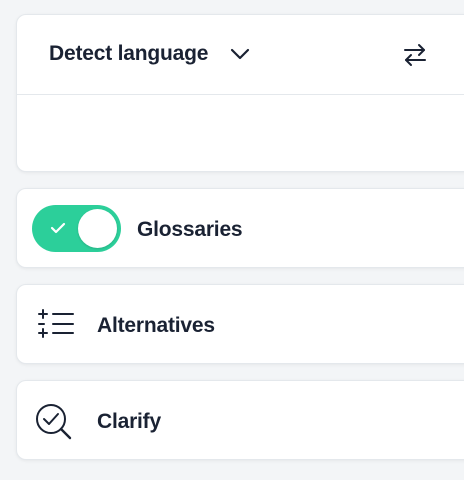 Image resolution: width=464 pixels, height=480 pixels. What do you see at coordinates (156, 325) in the screenshot?
I see `alternatives-label: Alternatives` at bounding box center [156, 325].